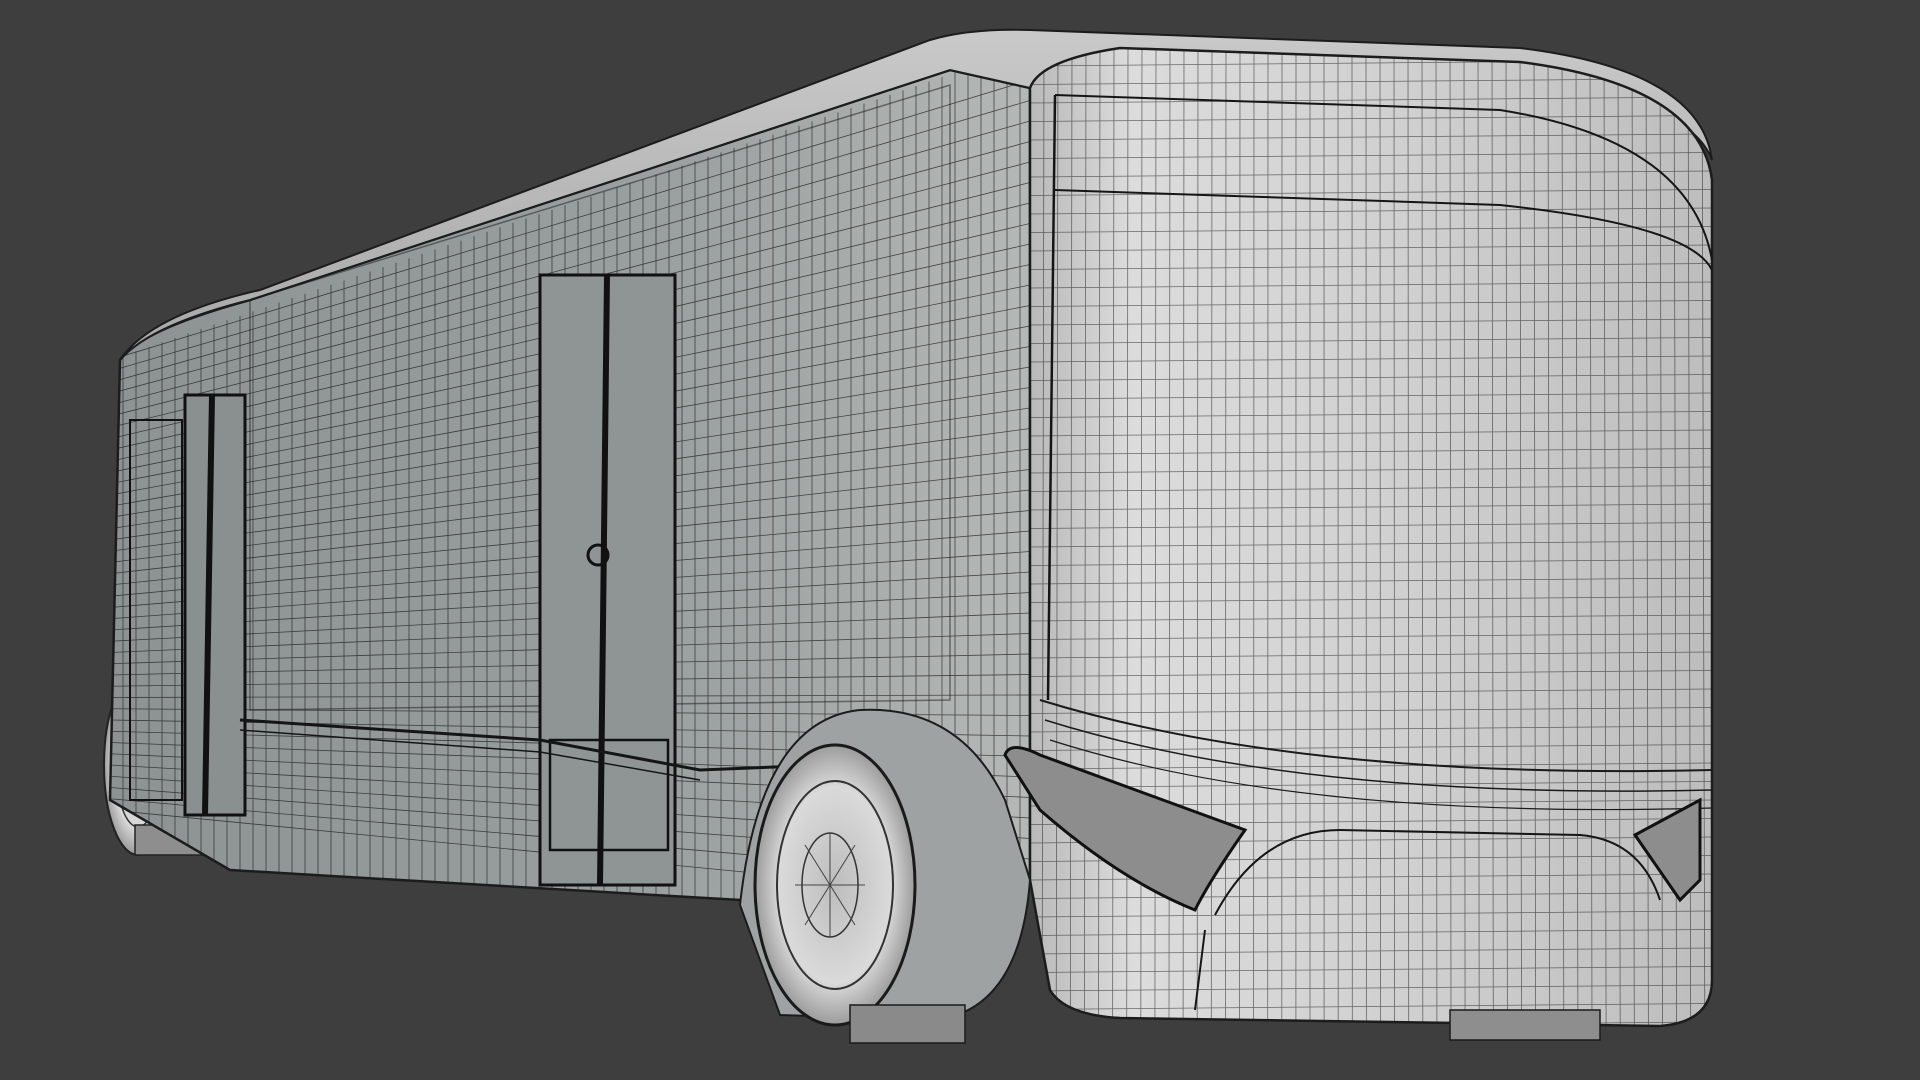 The image size is (1920, 1080). I want to click on front-door, so click(607, 580).